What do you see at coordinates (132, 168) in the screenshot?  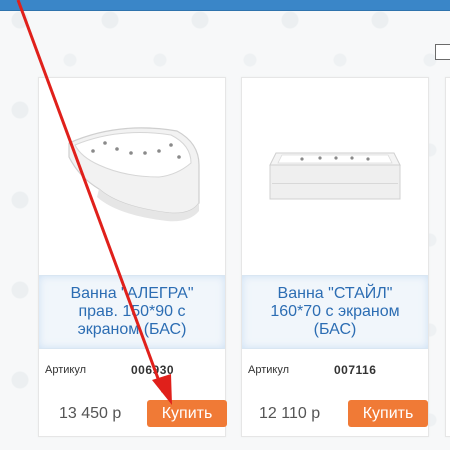 I see `product-image-corner-bathtub` at bounding box center [132, 168].